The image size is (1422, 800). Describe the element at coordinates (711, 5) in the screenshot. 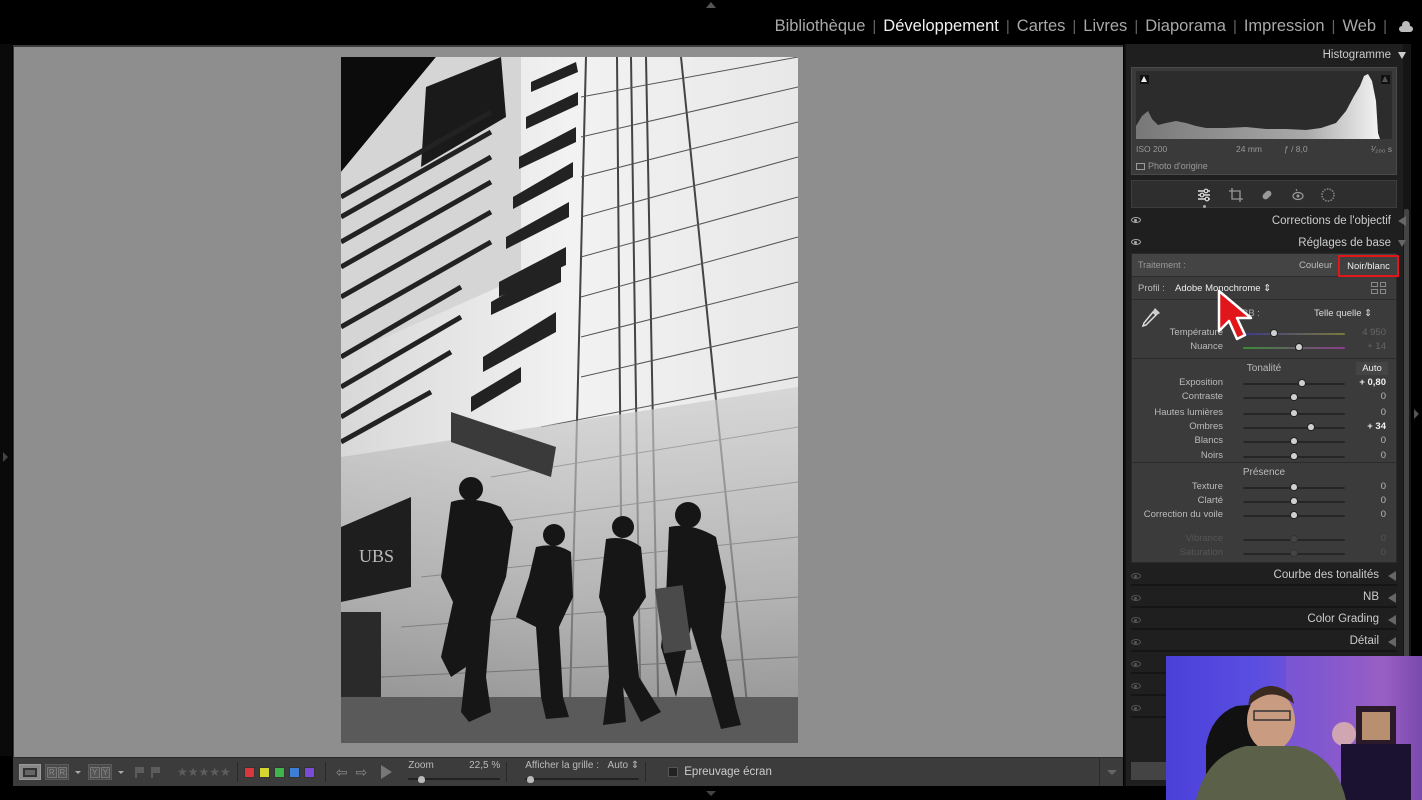

I see `top-panel-toggle` at that location.